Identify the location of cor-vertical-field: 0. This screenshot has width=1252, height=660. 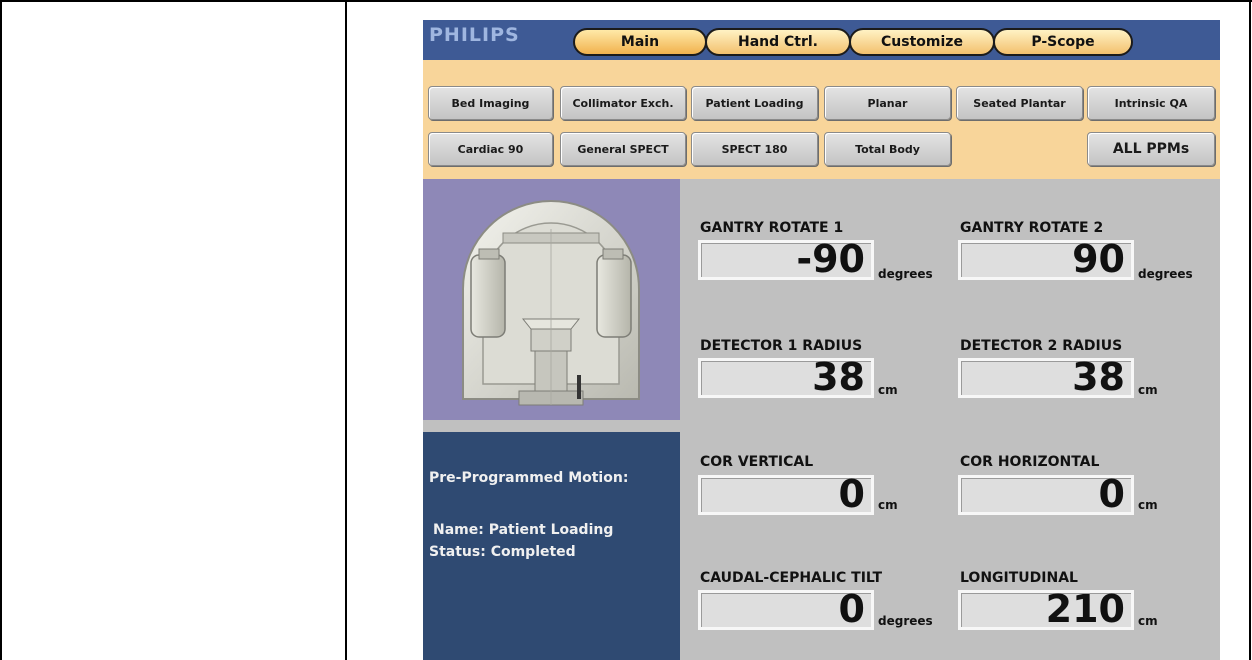
(786, 494).